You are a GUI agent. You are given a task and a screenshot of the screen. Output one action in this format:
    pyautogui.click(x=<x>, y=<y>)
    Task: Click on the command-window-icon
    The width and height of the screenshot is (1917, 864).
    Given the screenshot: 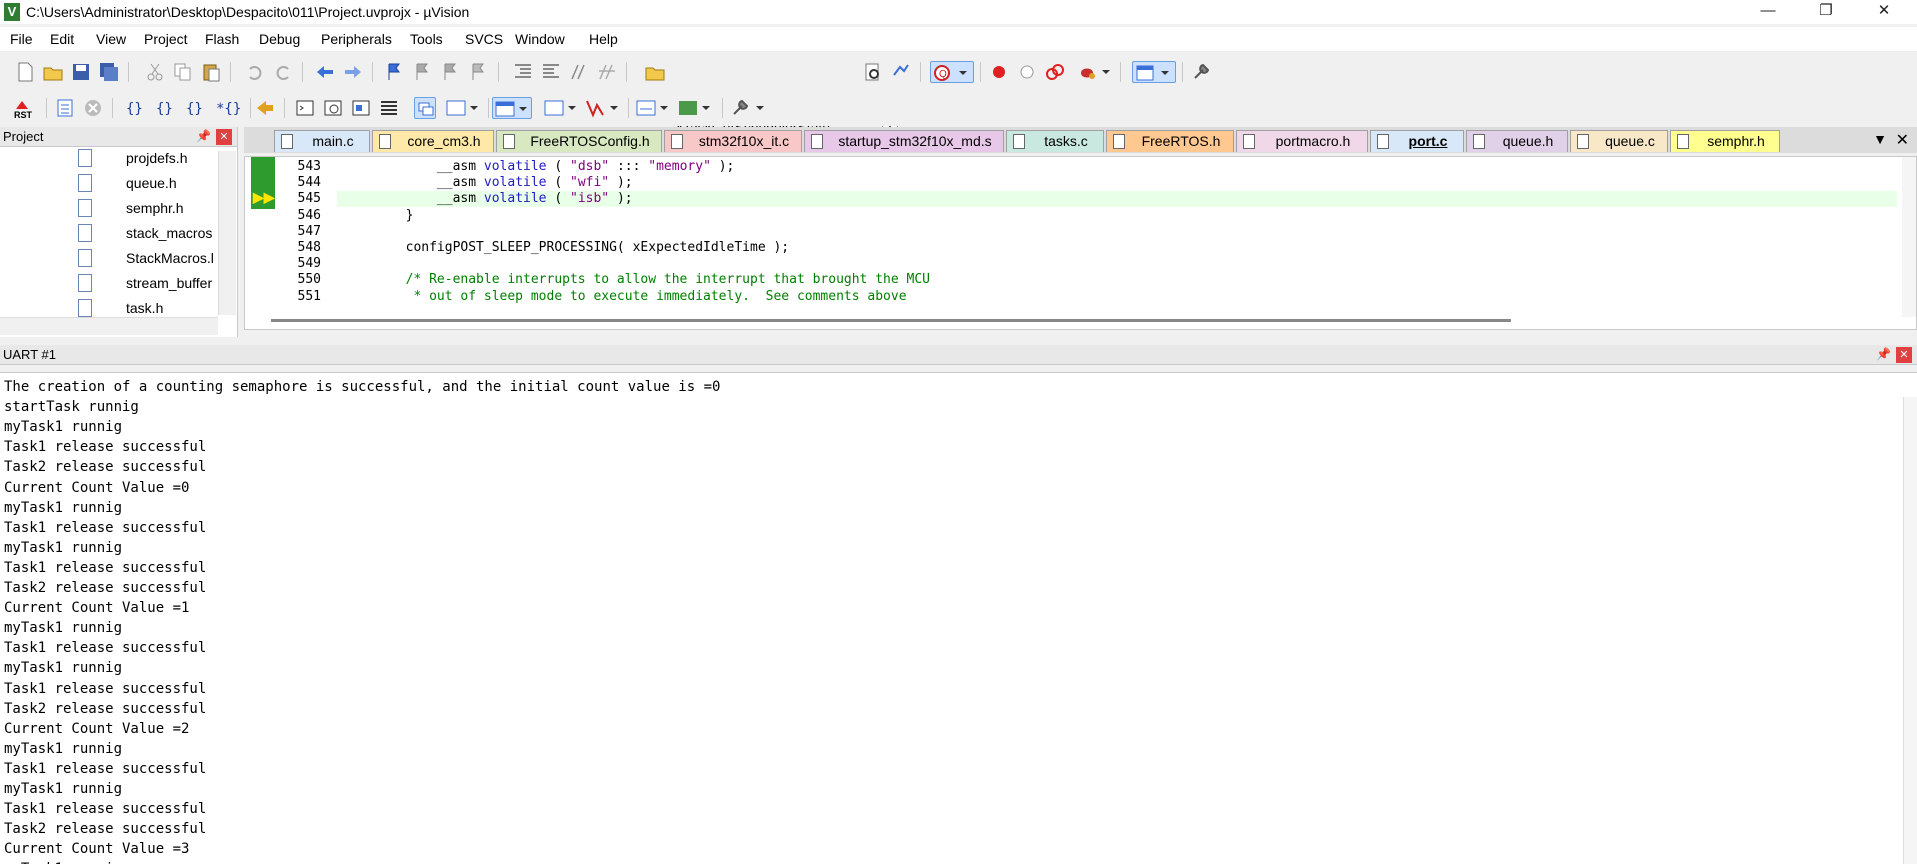 What is the action you would take?
    pyautogui.click(x=305, y=108)
    